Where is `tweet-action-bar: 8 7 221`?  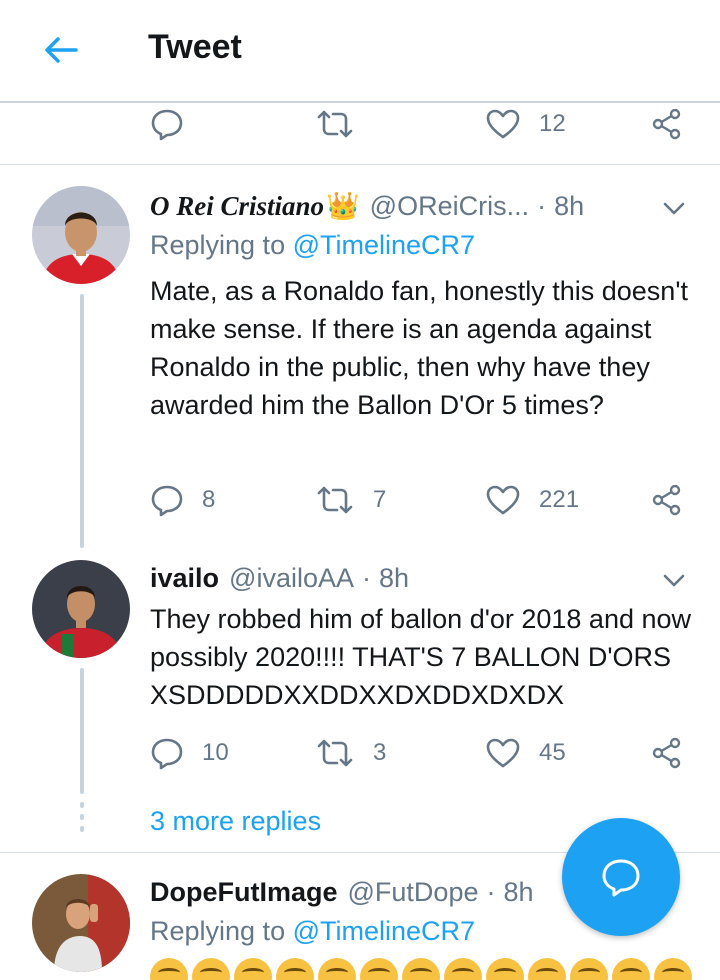 tweet-action-bar: 8 7 221 is located at coordinates (420, 500).